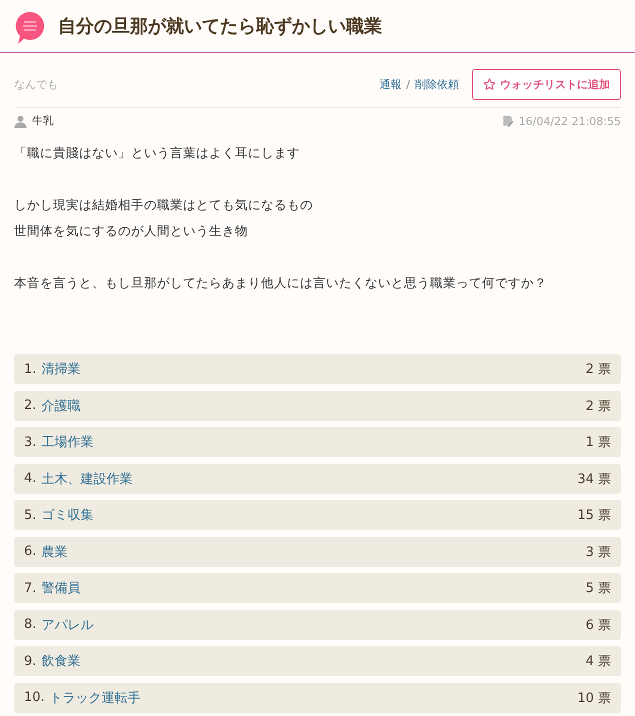  I want to click on option-link: アパレル, so click(313, 625).